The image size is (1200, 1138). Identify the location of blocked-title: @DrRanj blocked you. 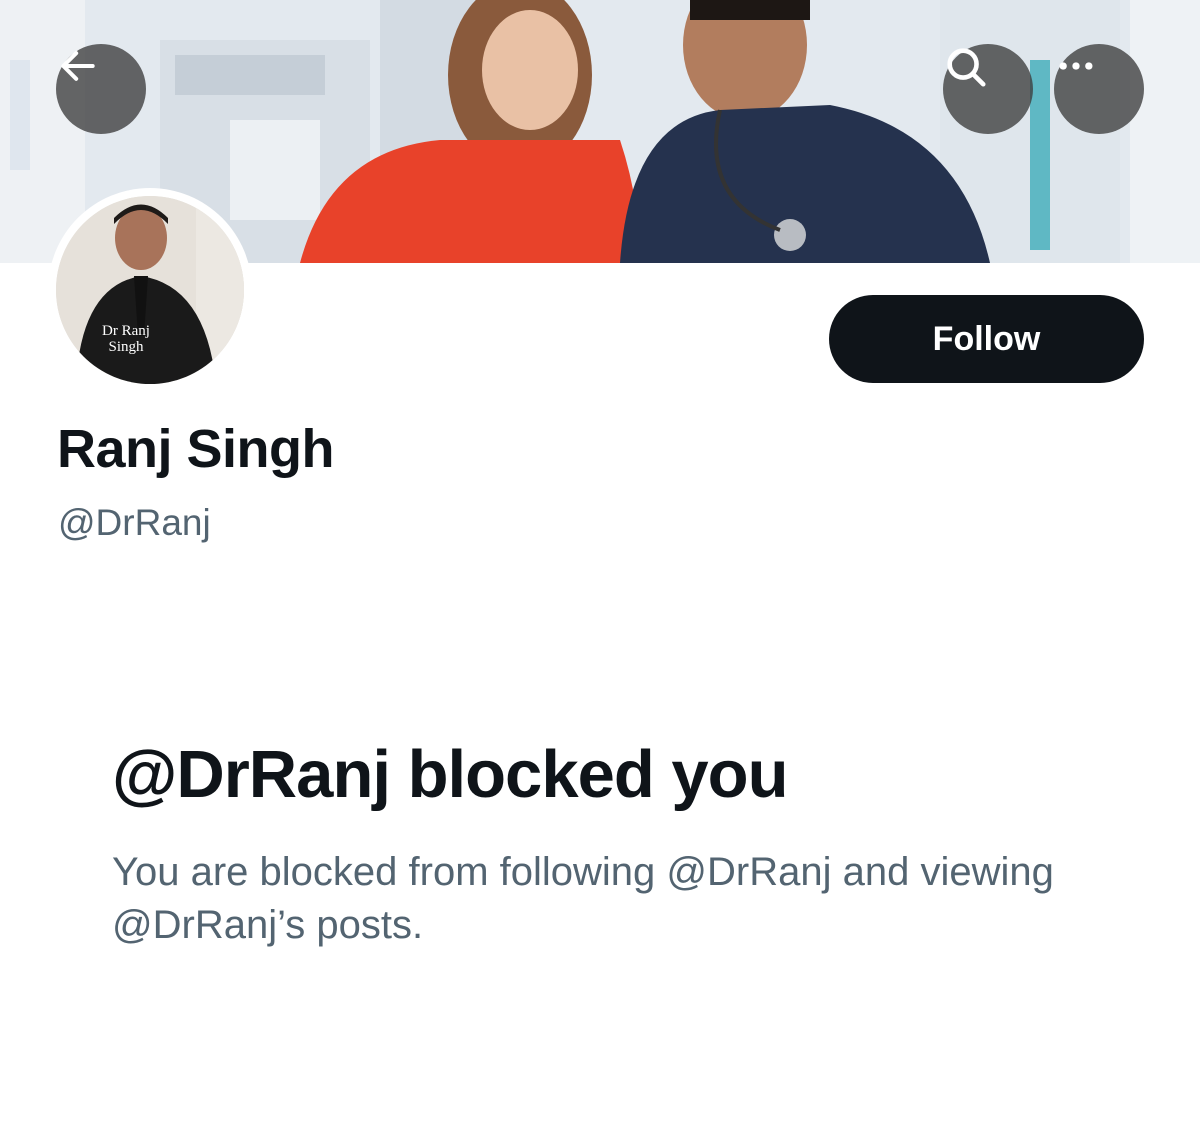
(450, 774).